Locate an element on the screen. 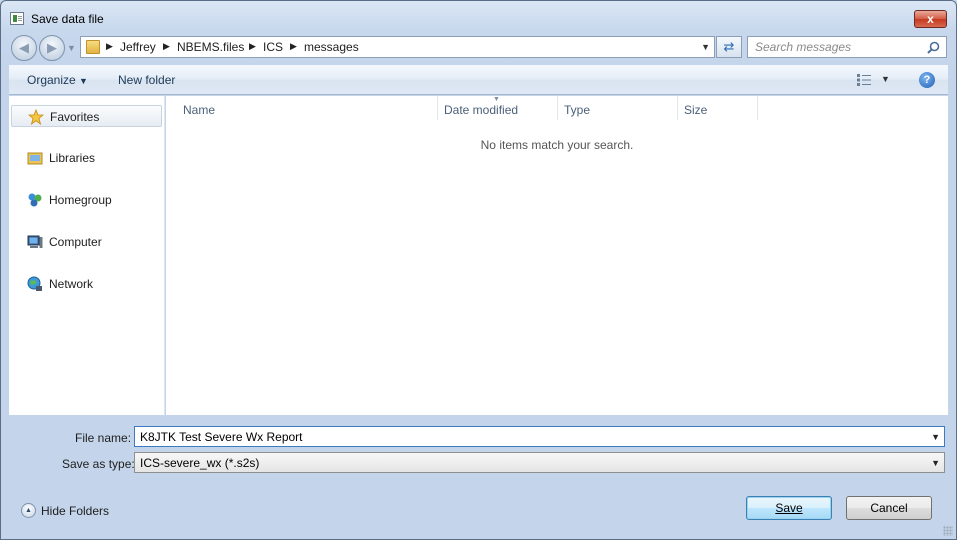 This screenshot has width=957, height=540. back-arrow-icon: ◀ is located at coordinates (24, 47).